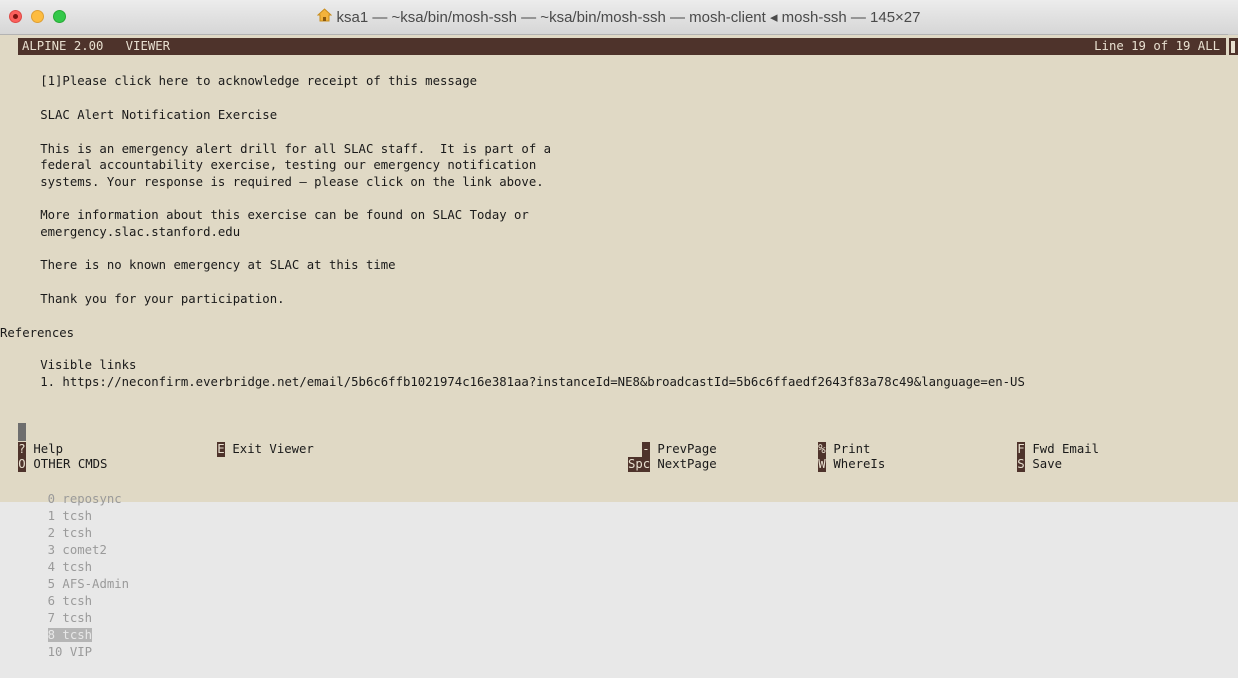  Describe the element at coordinates (37, 333) in the screenshot. I see `references-heading: References` at that location.